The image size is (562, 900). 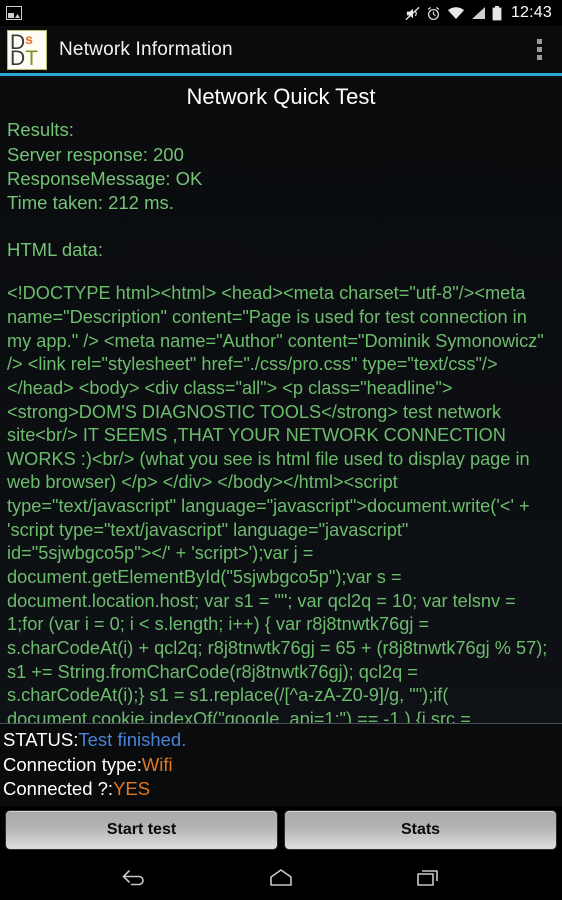 I want to click on screenshot-icon, so click(x=14, y=13).